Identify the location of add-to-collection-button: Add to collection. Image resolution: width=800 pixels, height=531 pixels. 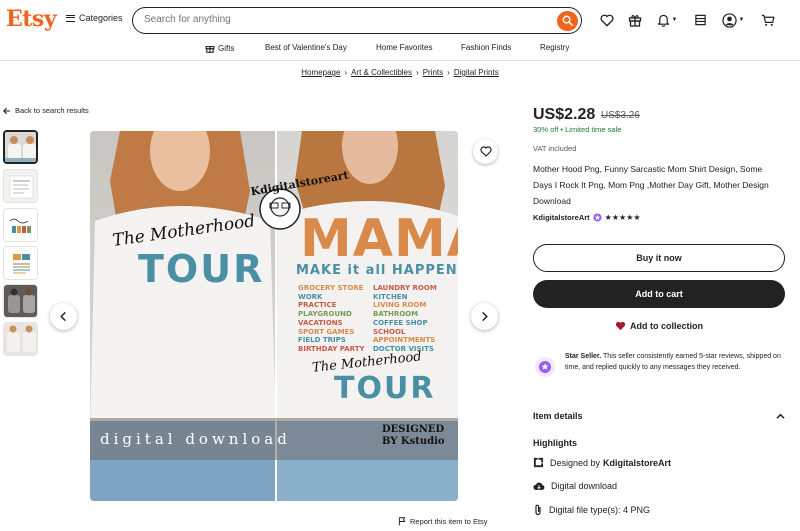
(659, 326).